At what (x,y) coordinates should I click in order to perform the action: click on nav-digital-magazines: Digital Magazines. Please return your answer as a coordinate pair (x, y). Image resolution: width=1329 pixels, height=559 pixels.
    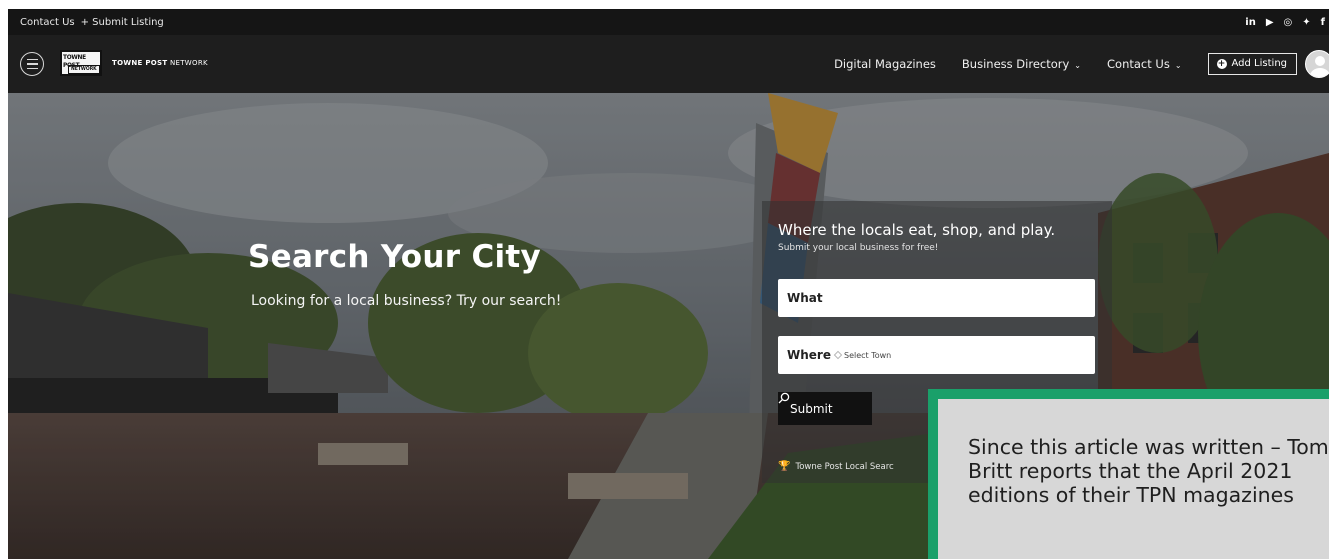
    Looking at the image, I should click on (885, 64).